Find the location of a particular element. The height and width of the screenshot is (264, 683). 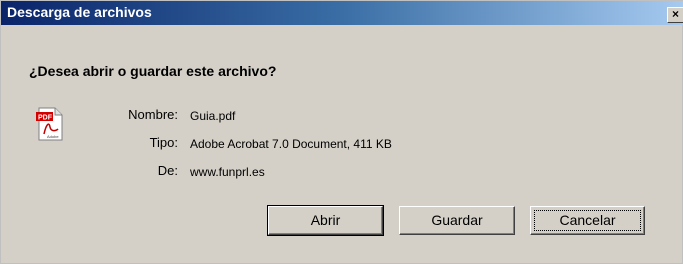

type-value: Adobe Acrobat 7.0 Document, 411 KB is located at coordinates (291, 144).